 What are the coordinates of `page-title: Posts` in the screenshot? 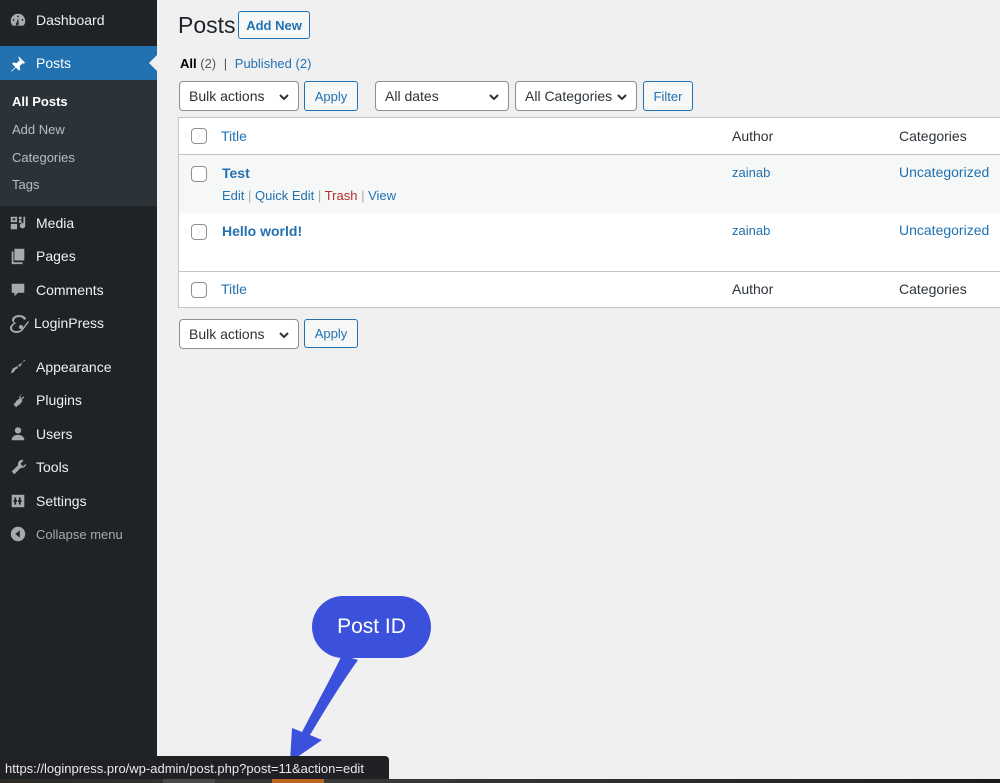 It's located at (207, 25).